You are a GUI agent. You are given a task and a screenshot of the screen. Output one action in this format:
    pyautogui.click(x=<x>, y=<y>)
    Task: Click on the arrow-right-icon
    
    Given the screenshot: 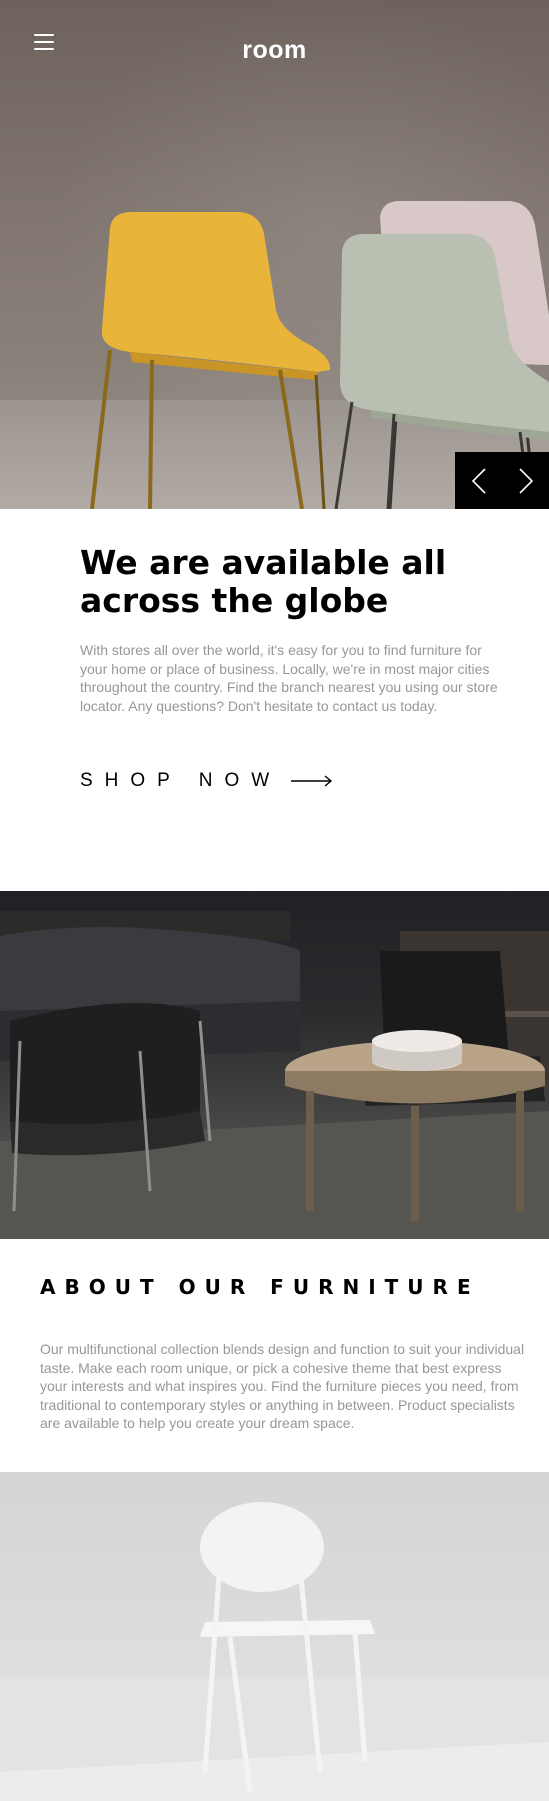 What is the action you would take?
    pyautogui.click(x=312, y=781)
    